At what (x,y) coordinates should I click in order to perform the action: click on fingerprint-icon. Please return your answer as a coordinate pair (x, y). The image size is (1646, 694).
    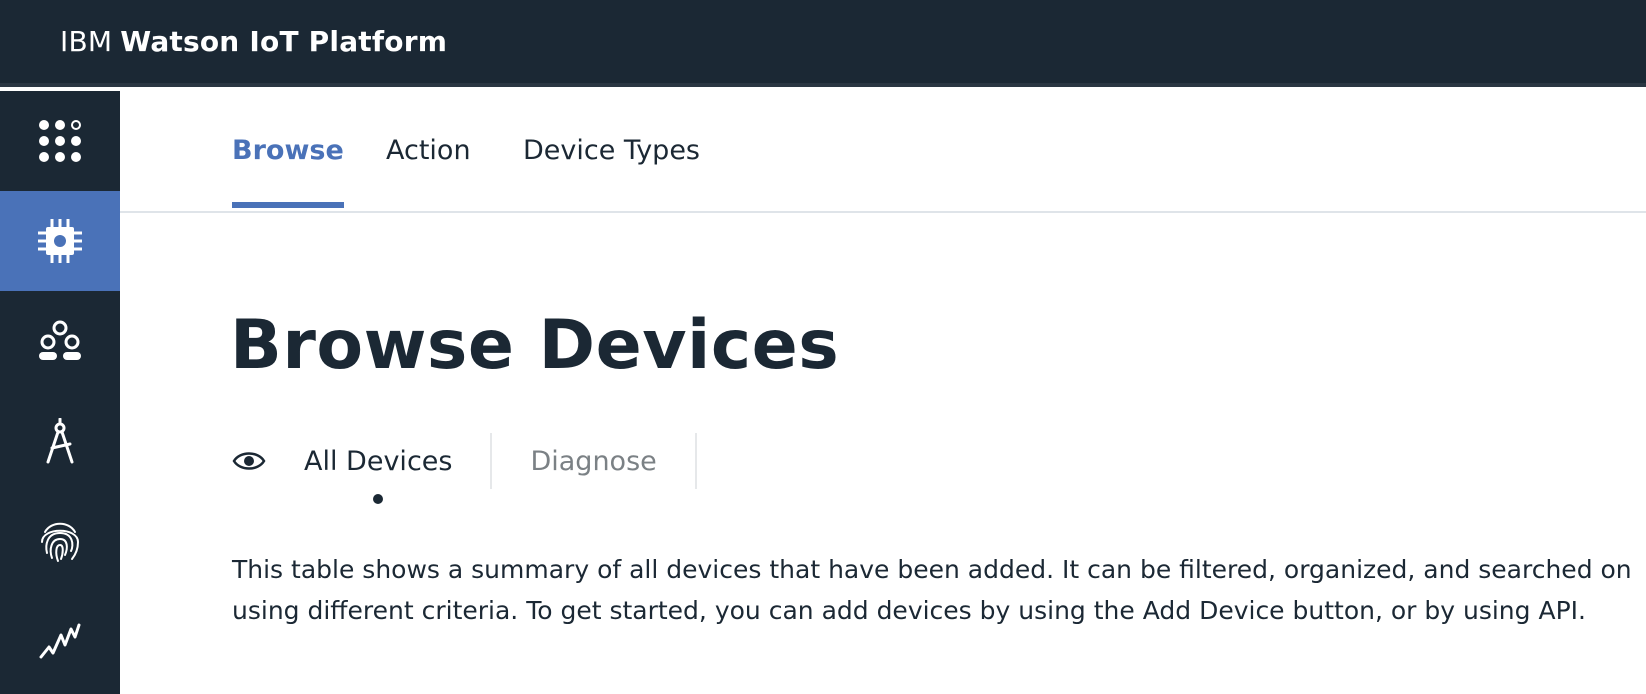
    Looking at the image, I should click on (60, 542).